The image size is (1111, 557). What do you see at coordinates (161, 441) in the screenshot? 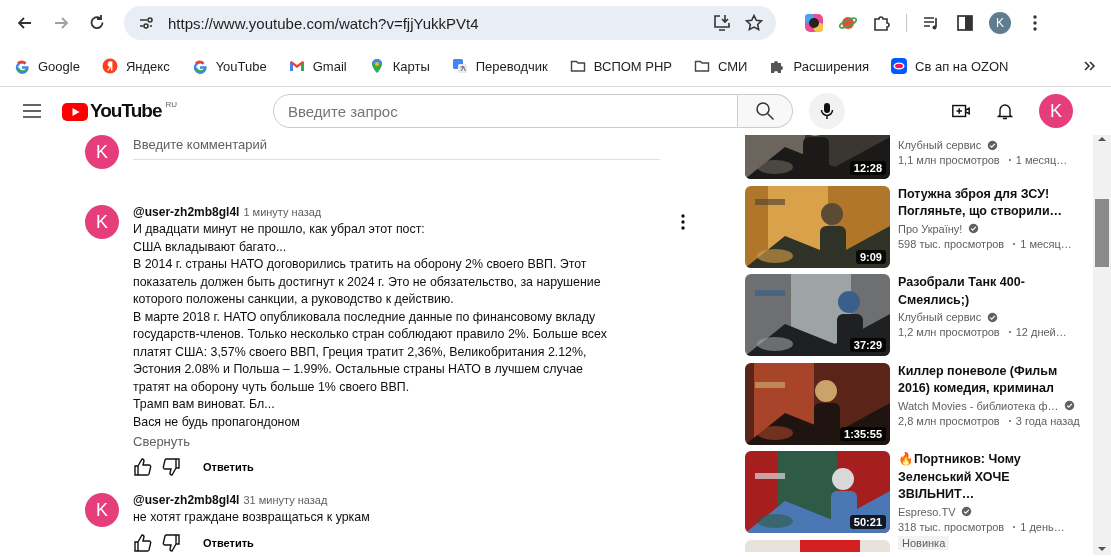
I see `collapse-link: Свернуть` at bounding box center [161, 441].